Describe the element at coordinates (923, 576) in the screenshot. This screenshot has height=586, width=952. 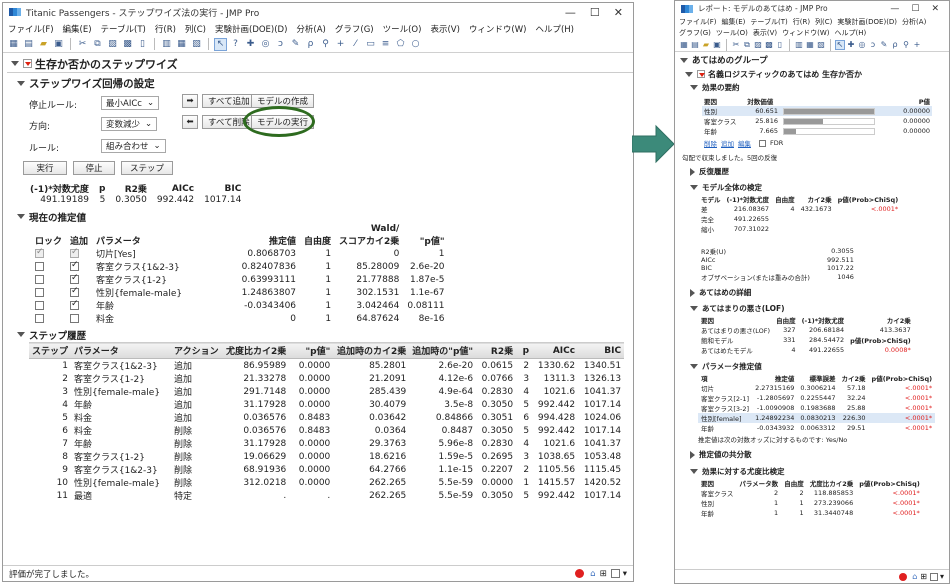
I see `window-list-icon: ⊞` at that location.